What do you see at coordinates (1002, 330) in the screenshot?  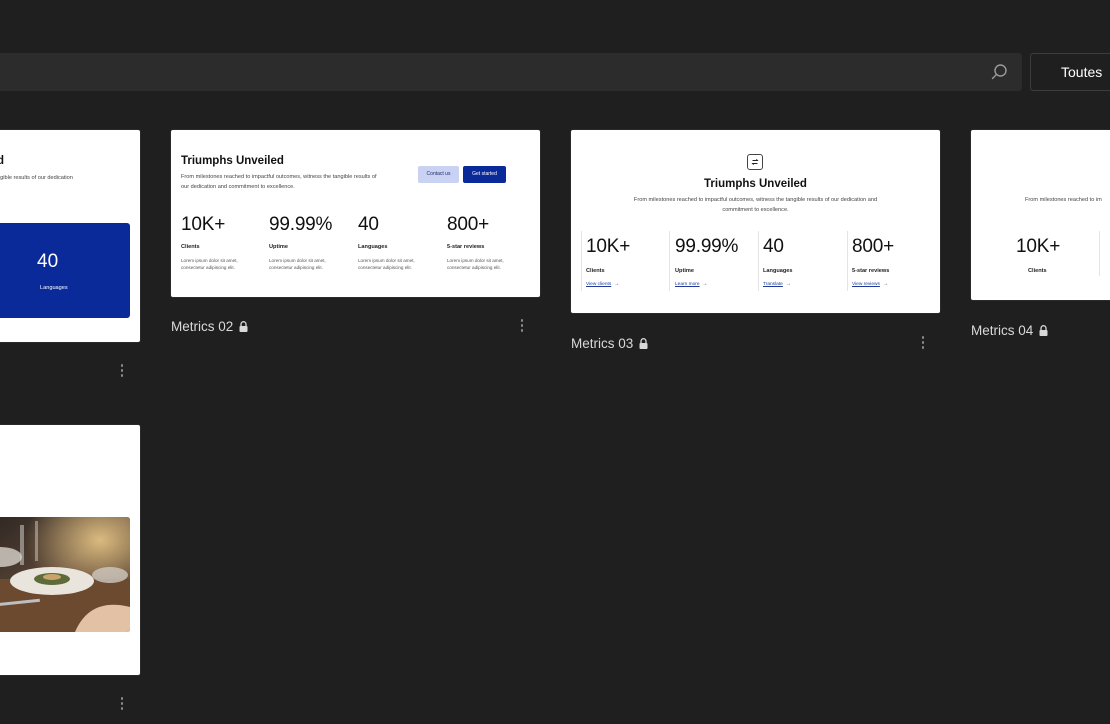 I see `card-name: Metrics 04` at bounding box center [1002, 330].